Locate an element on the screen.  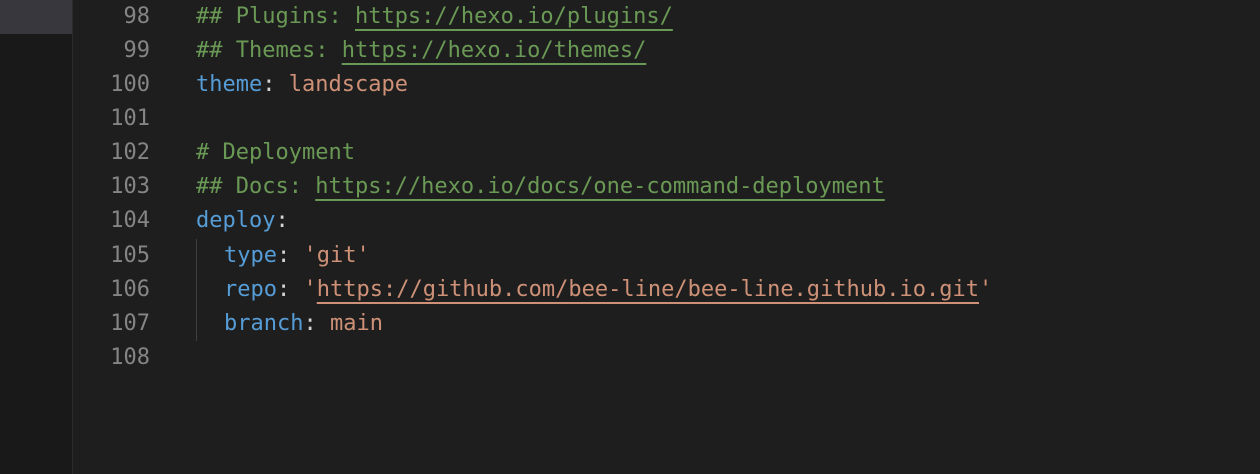
code-line-99: ## Themes: https://hexo.io/themes/ is located at coordinates (421, 51).